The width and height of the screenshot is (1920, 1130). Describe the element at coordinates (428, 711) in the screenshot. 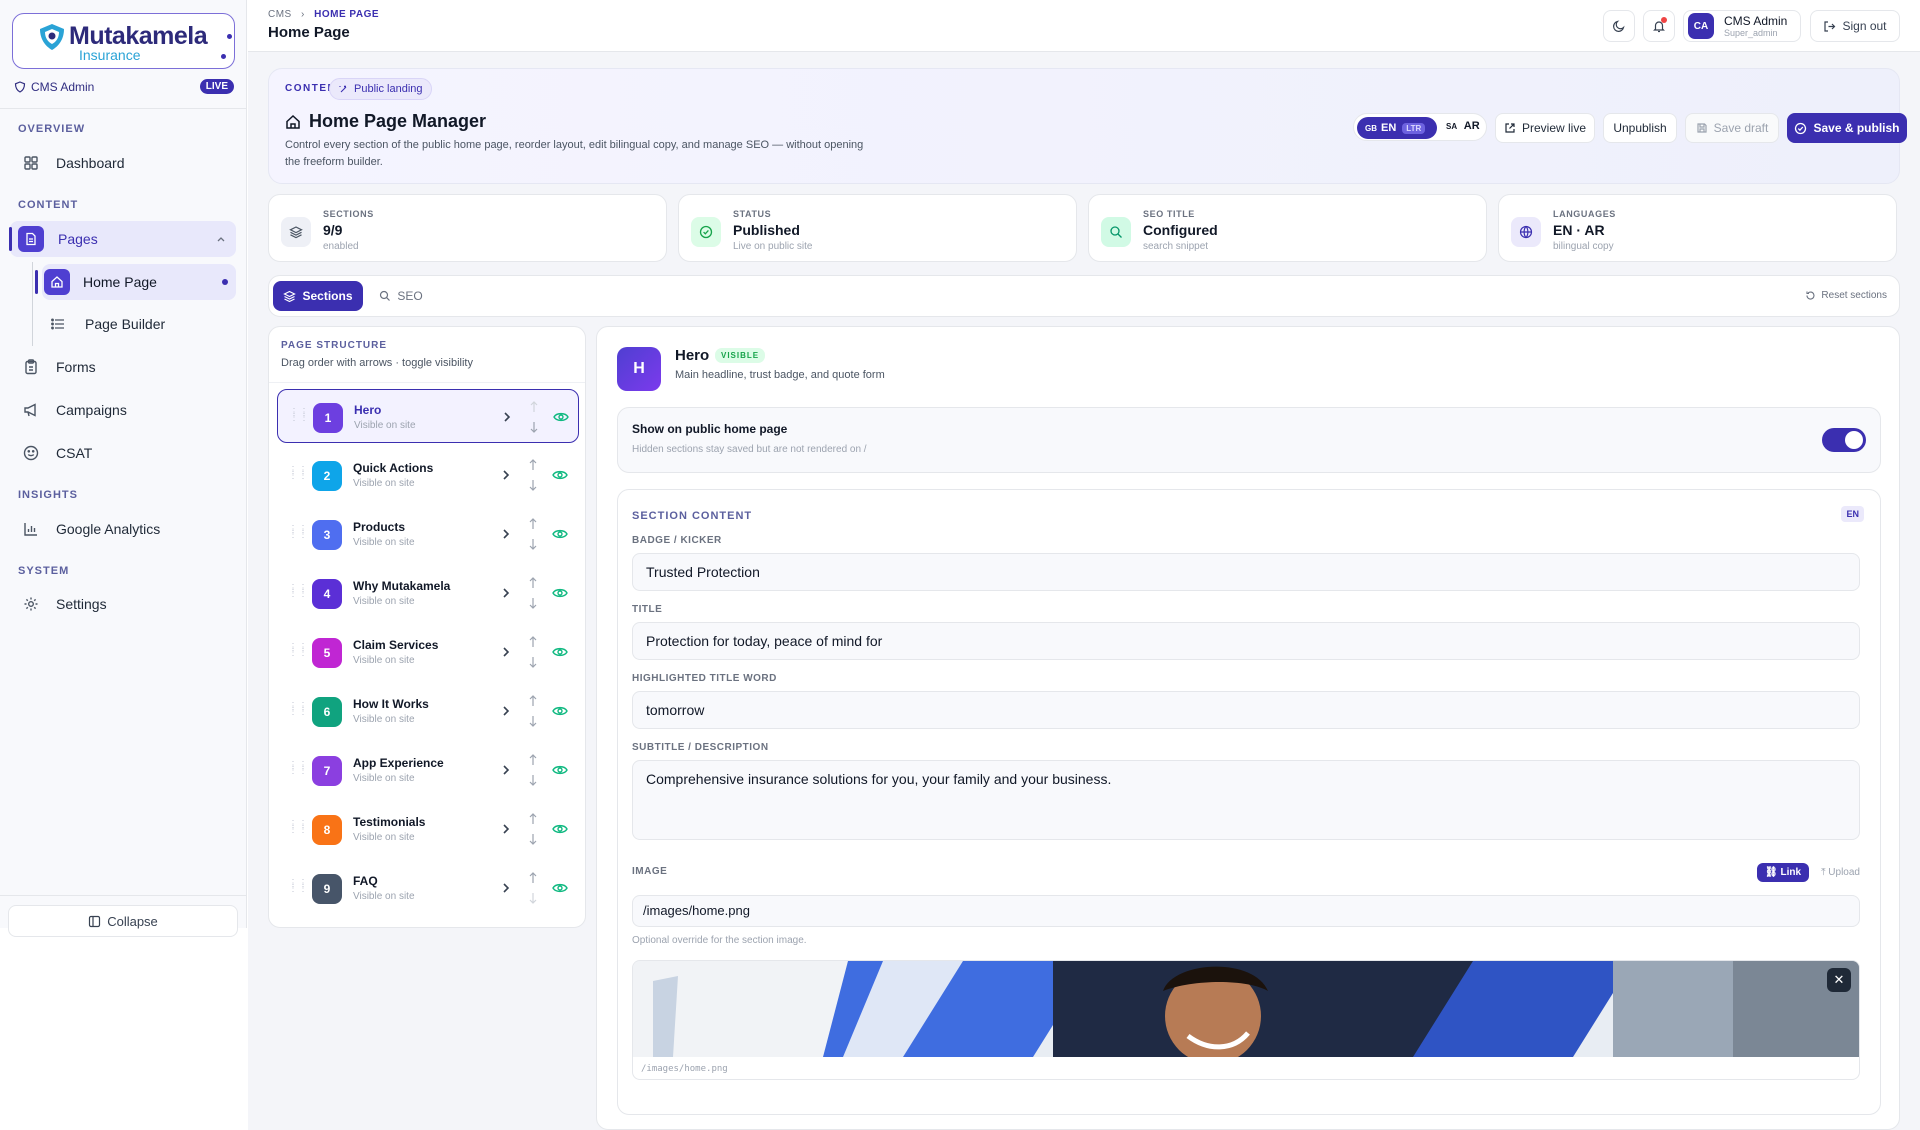

I see `section-row: ⋮⋮ ⋮⋮ 6 How It Works Visible on site` at that location.